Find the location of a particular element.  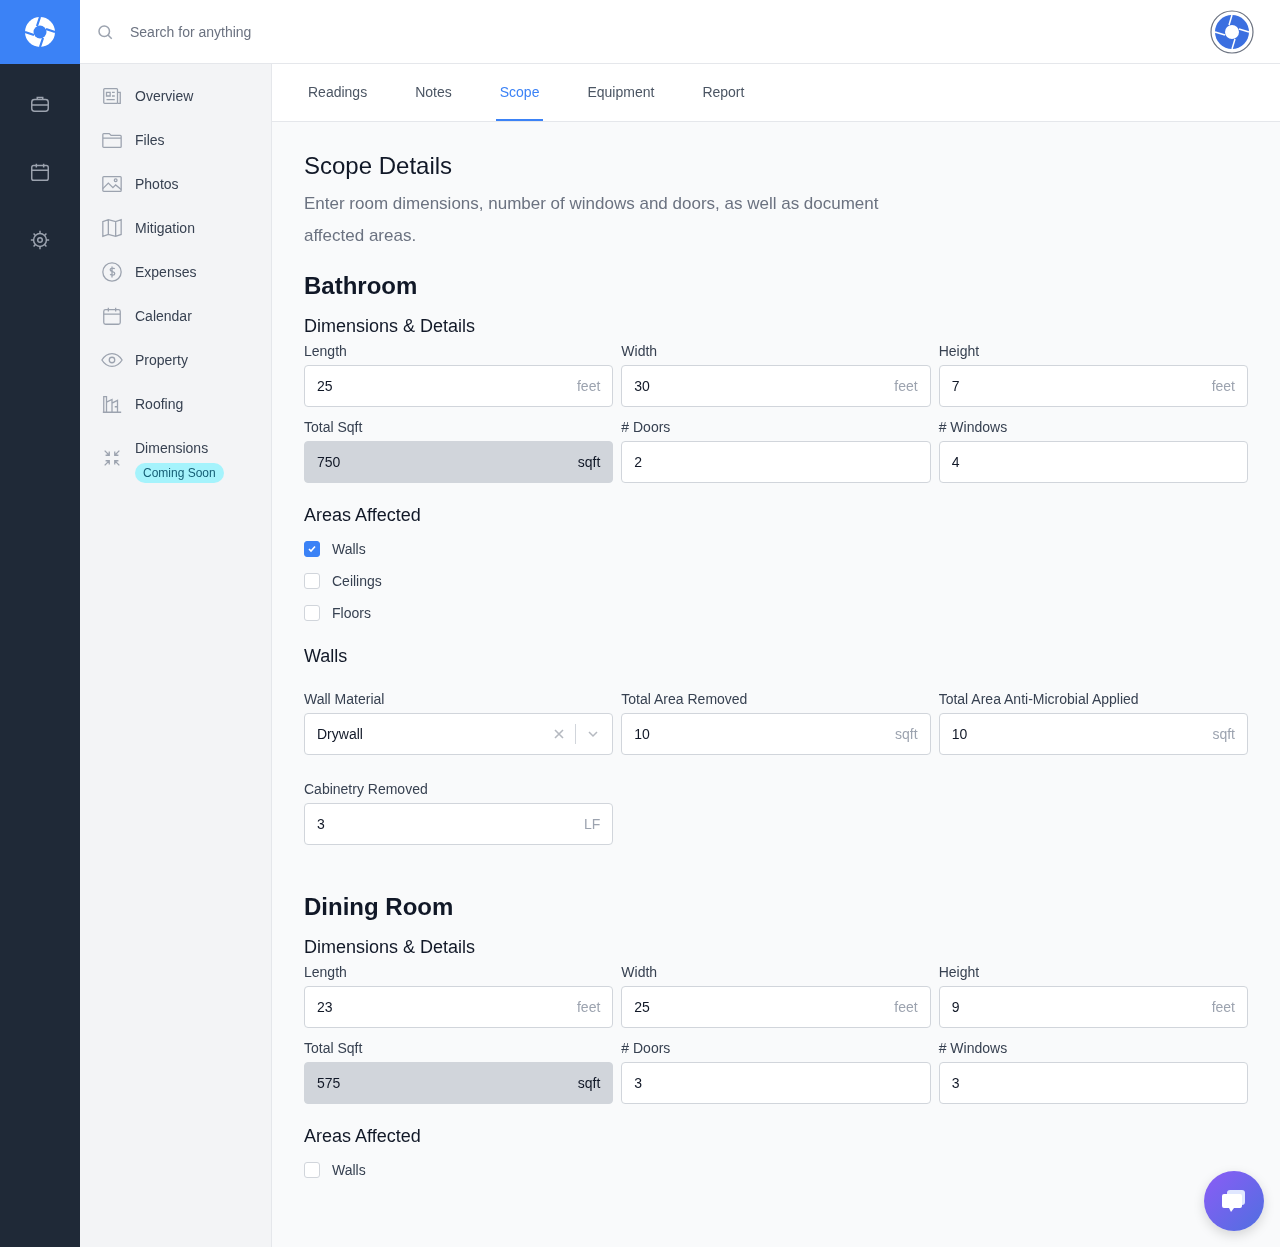

page-description: Enter room dimensions, number of windows and doors, as well as document affected areas. is located at coordinates (592, 220).